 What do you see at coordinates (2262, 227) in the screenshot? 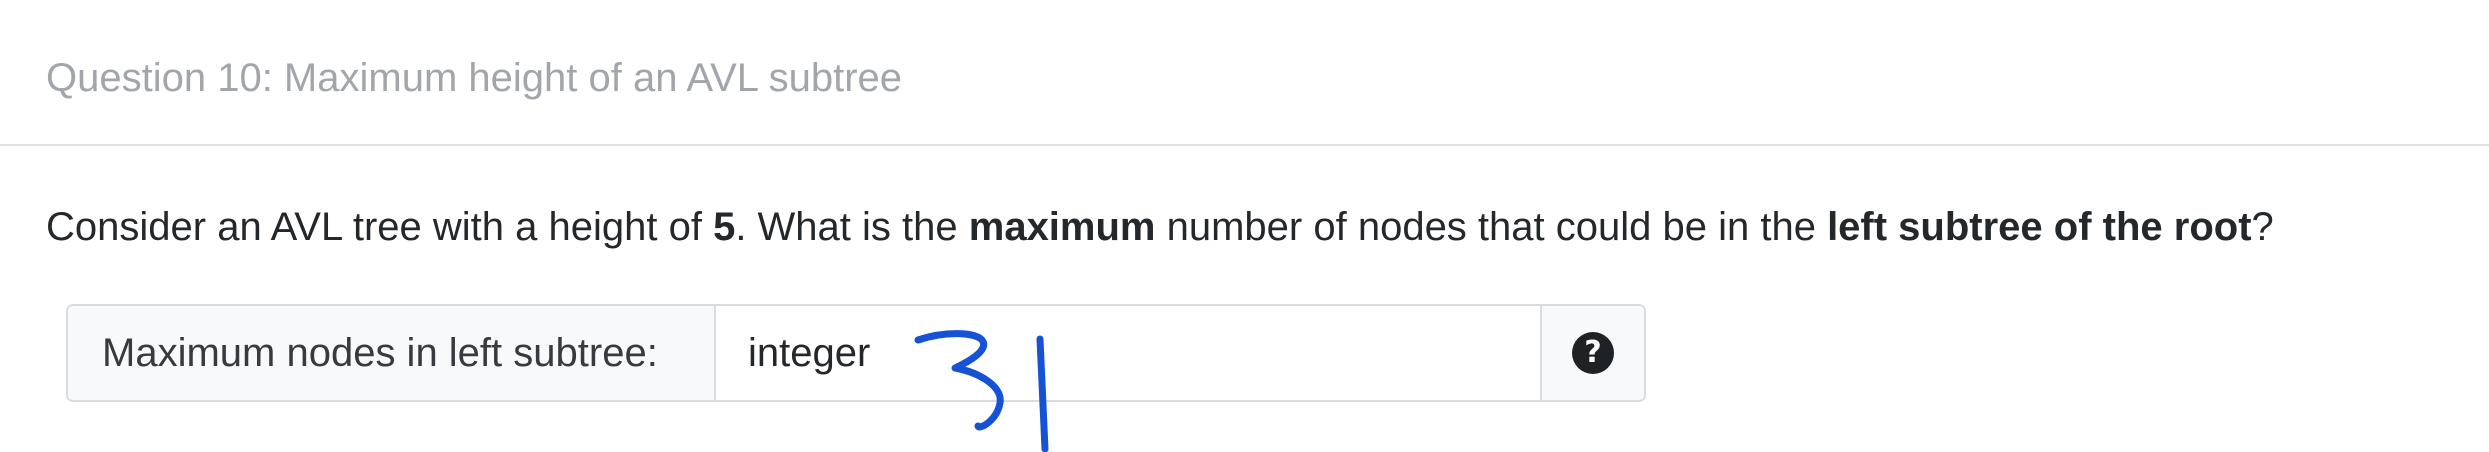
I see `prompt-text-4: ?` at bounding box center [2262, 227].